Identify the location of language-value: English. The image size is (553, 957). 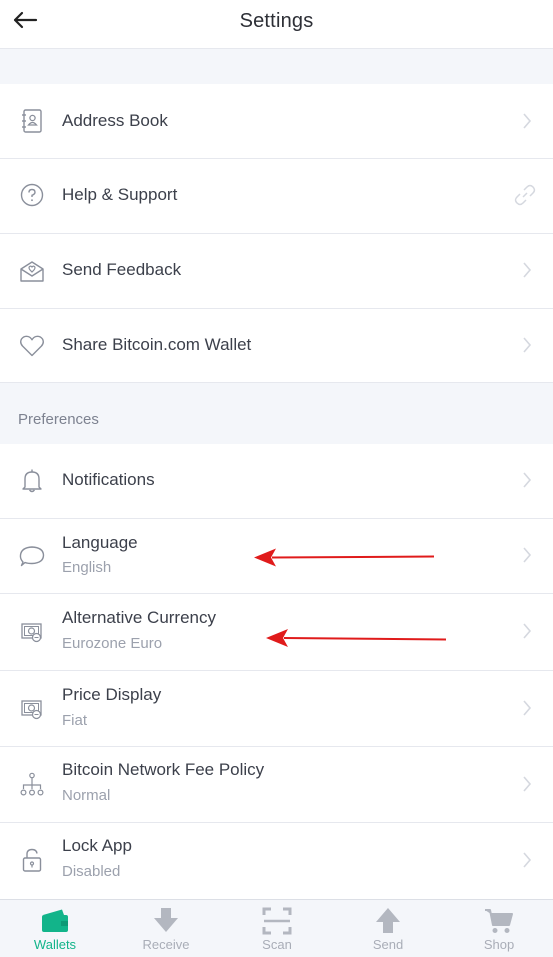
(87, 567).